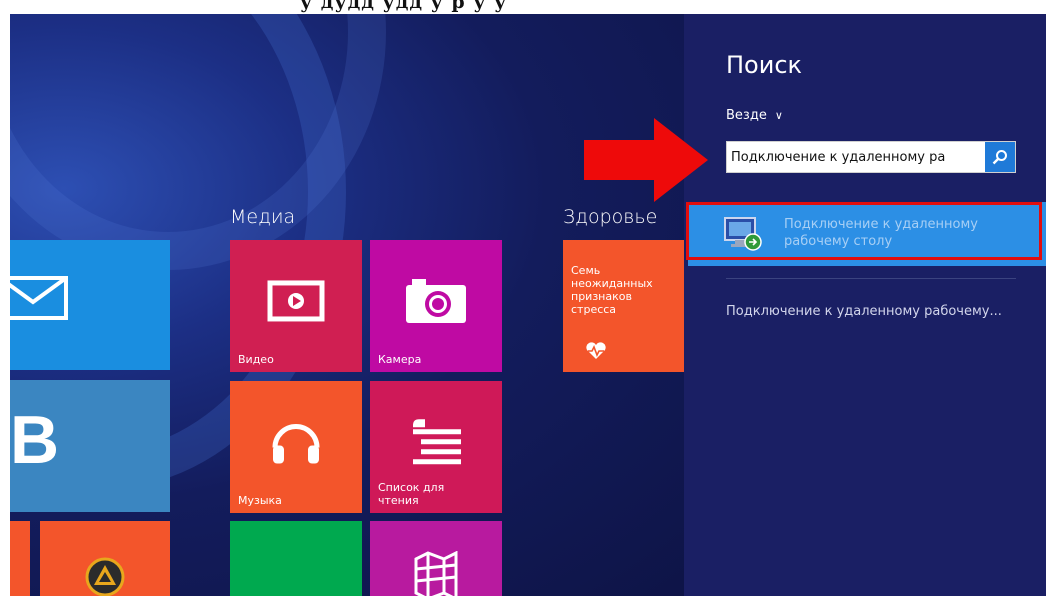  I want to click on reading-list-tile: Список для чтения, so click(436, 447).